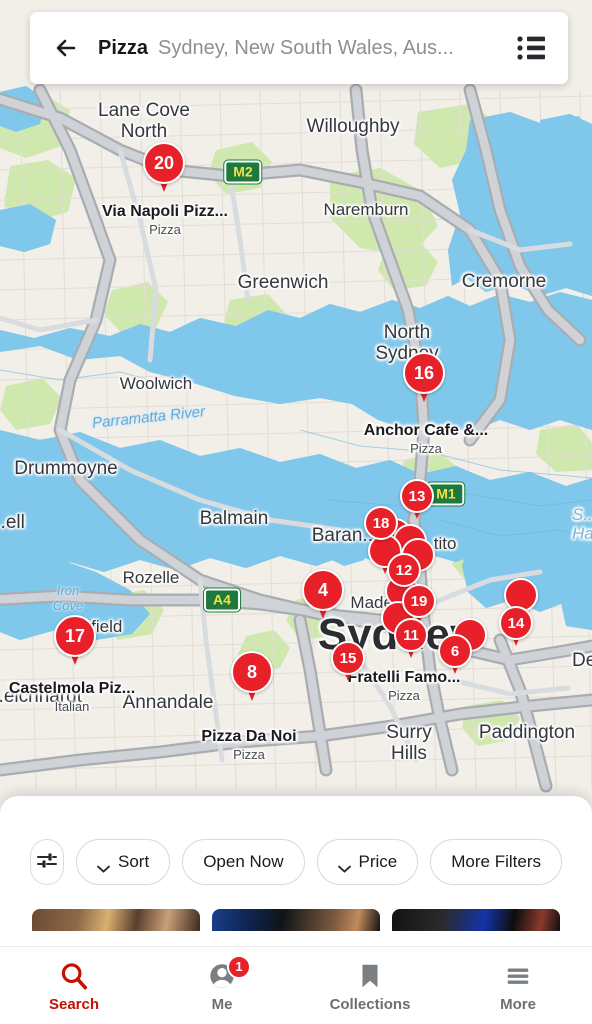  What do you see at coordinates (222, 600) in the screenshot?
I see `highway-shield-a4: A4` at bounding box center [222, 600].